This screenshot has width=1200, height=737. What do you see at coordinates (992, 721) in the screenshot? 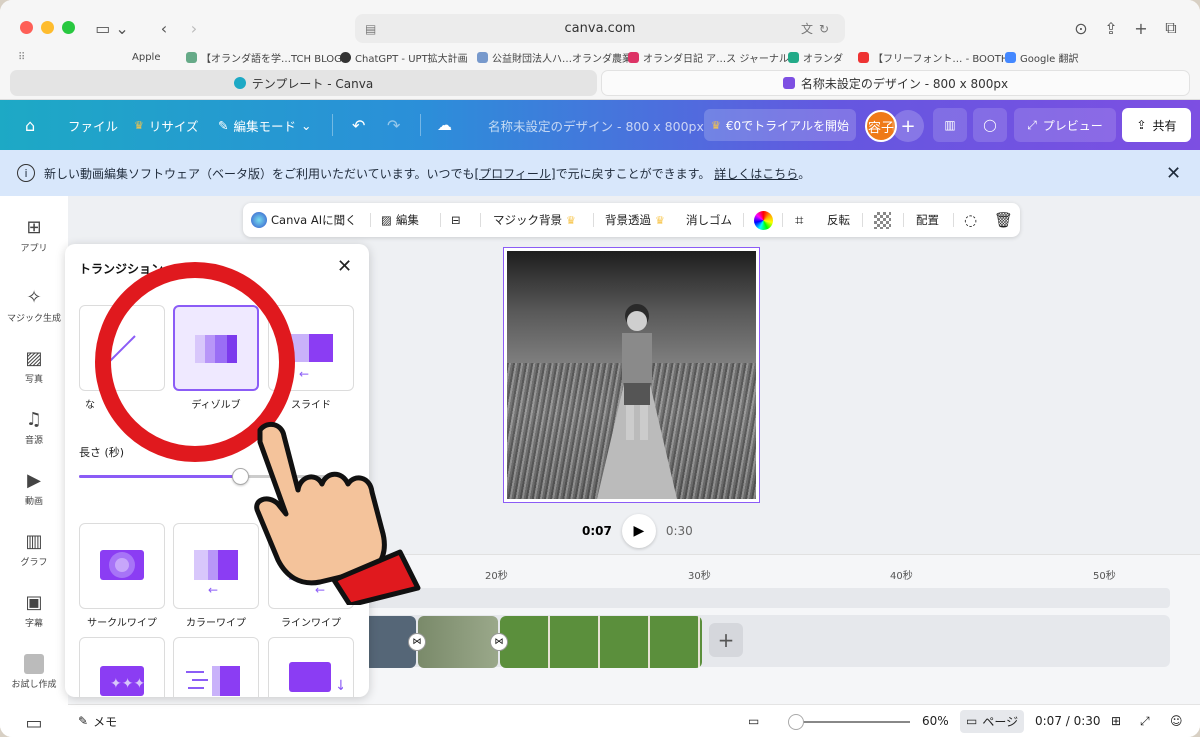
I see `pages-button: ▭ ページ` at bounding box center [992, 721].